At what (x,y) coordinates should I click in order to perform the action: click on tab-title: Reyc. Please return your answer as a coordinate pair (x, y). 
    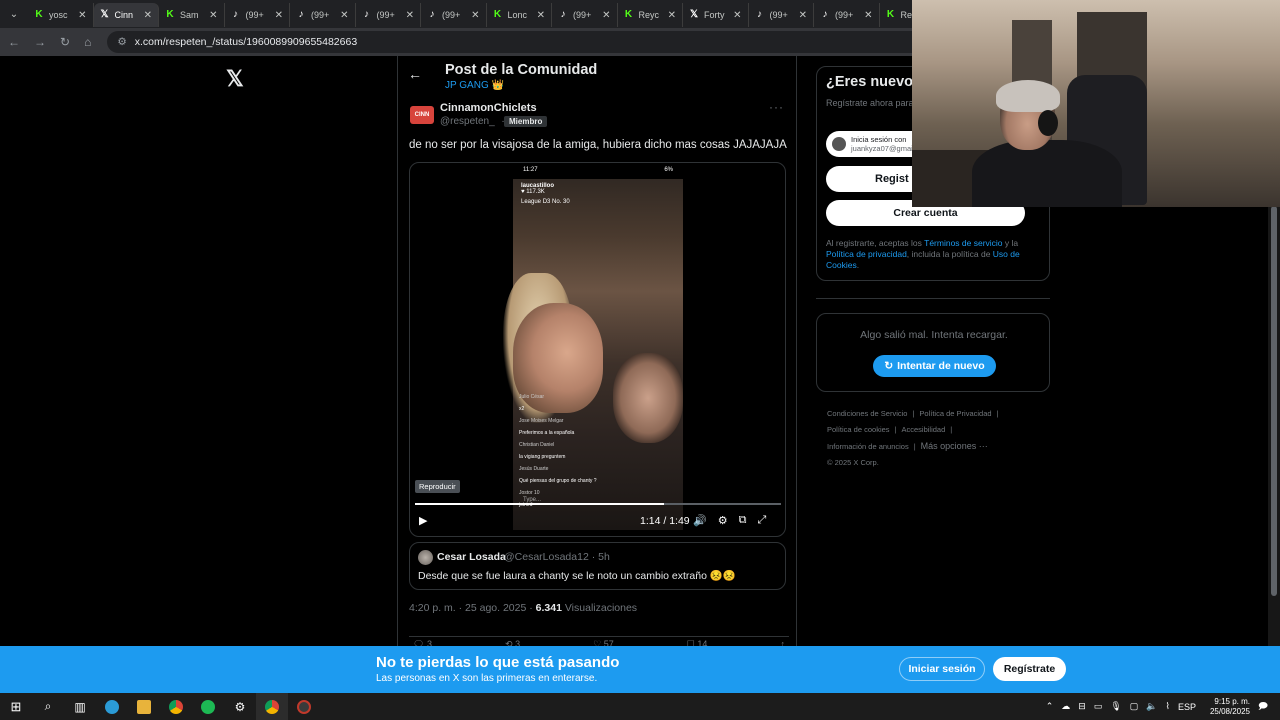
    Looking at the image, I should click on (649, 15).